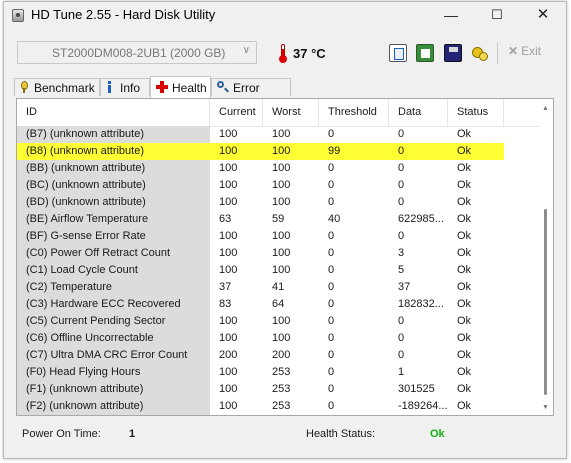 Image resolution: width=571 pixels, height=463 pixels. I want to click on column-header-threshold: Threshold, so click(354, 112).